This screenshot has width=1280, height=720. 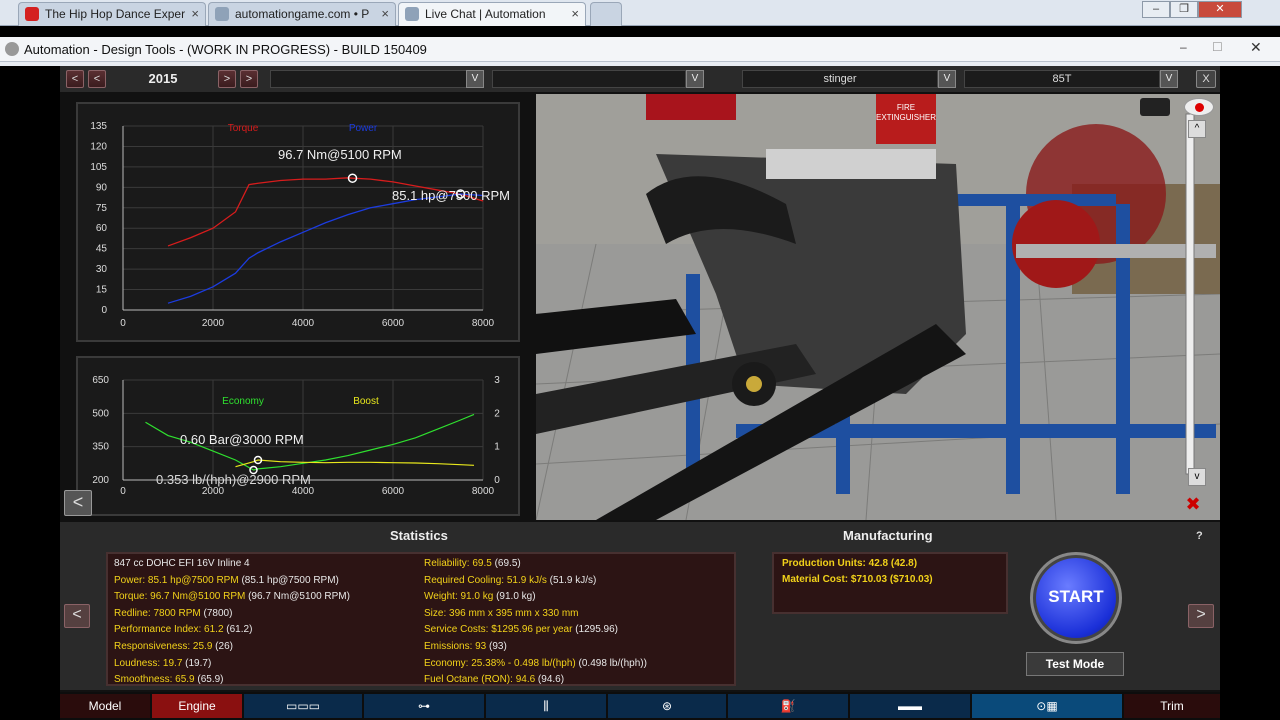 What do you see at coordinates (102, 249) in the screenshot?
I see `y-tick-label: 45` at bounding box center [102, 249].